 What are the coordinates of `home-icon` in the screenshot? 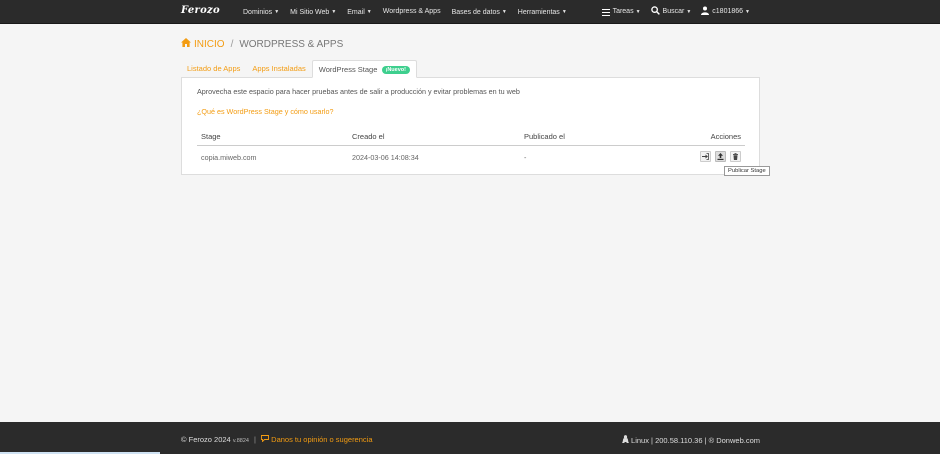 It's located at (186, 44).